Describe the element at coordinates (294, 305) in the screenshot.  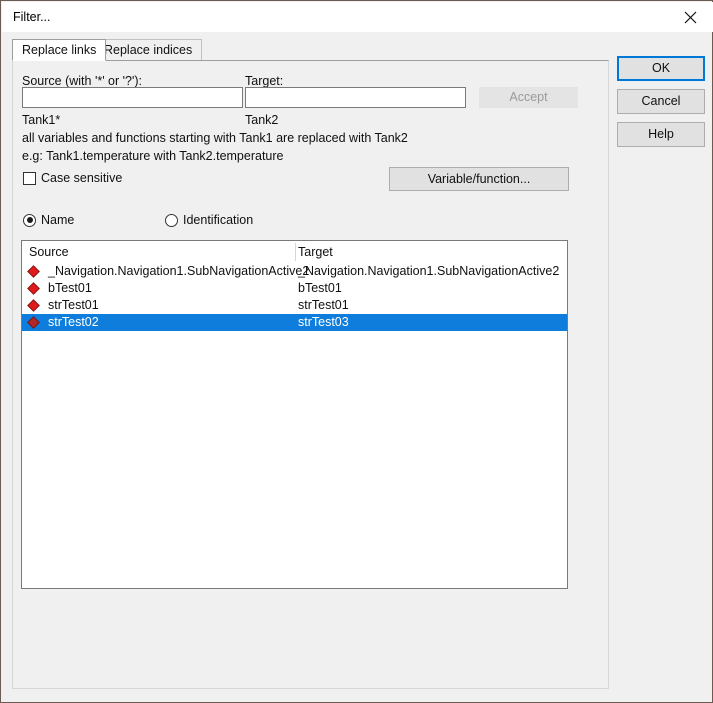
I see `table-row: strTest01 strTest01` at that location.